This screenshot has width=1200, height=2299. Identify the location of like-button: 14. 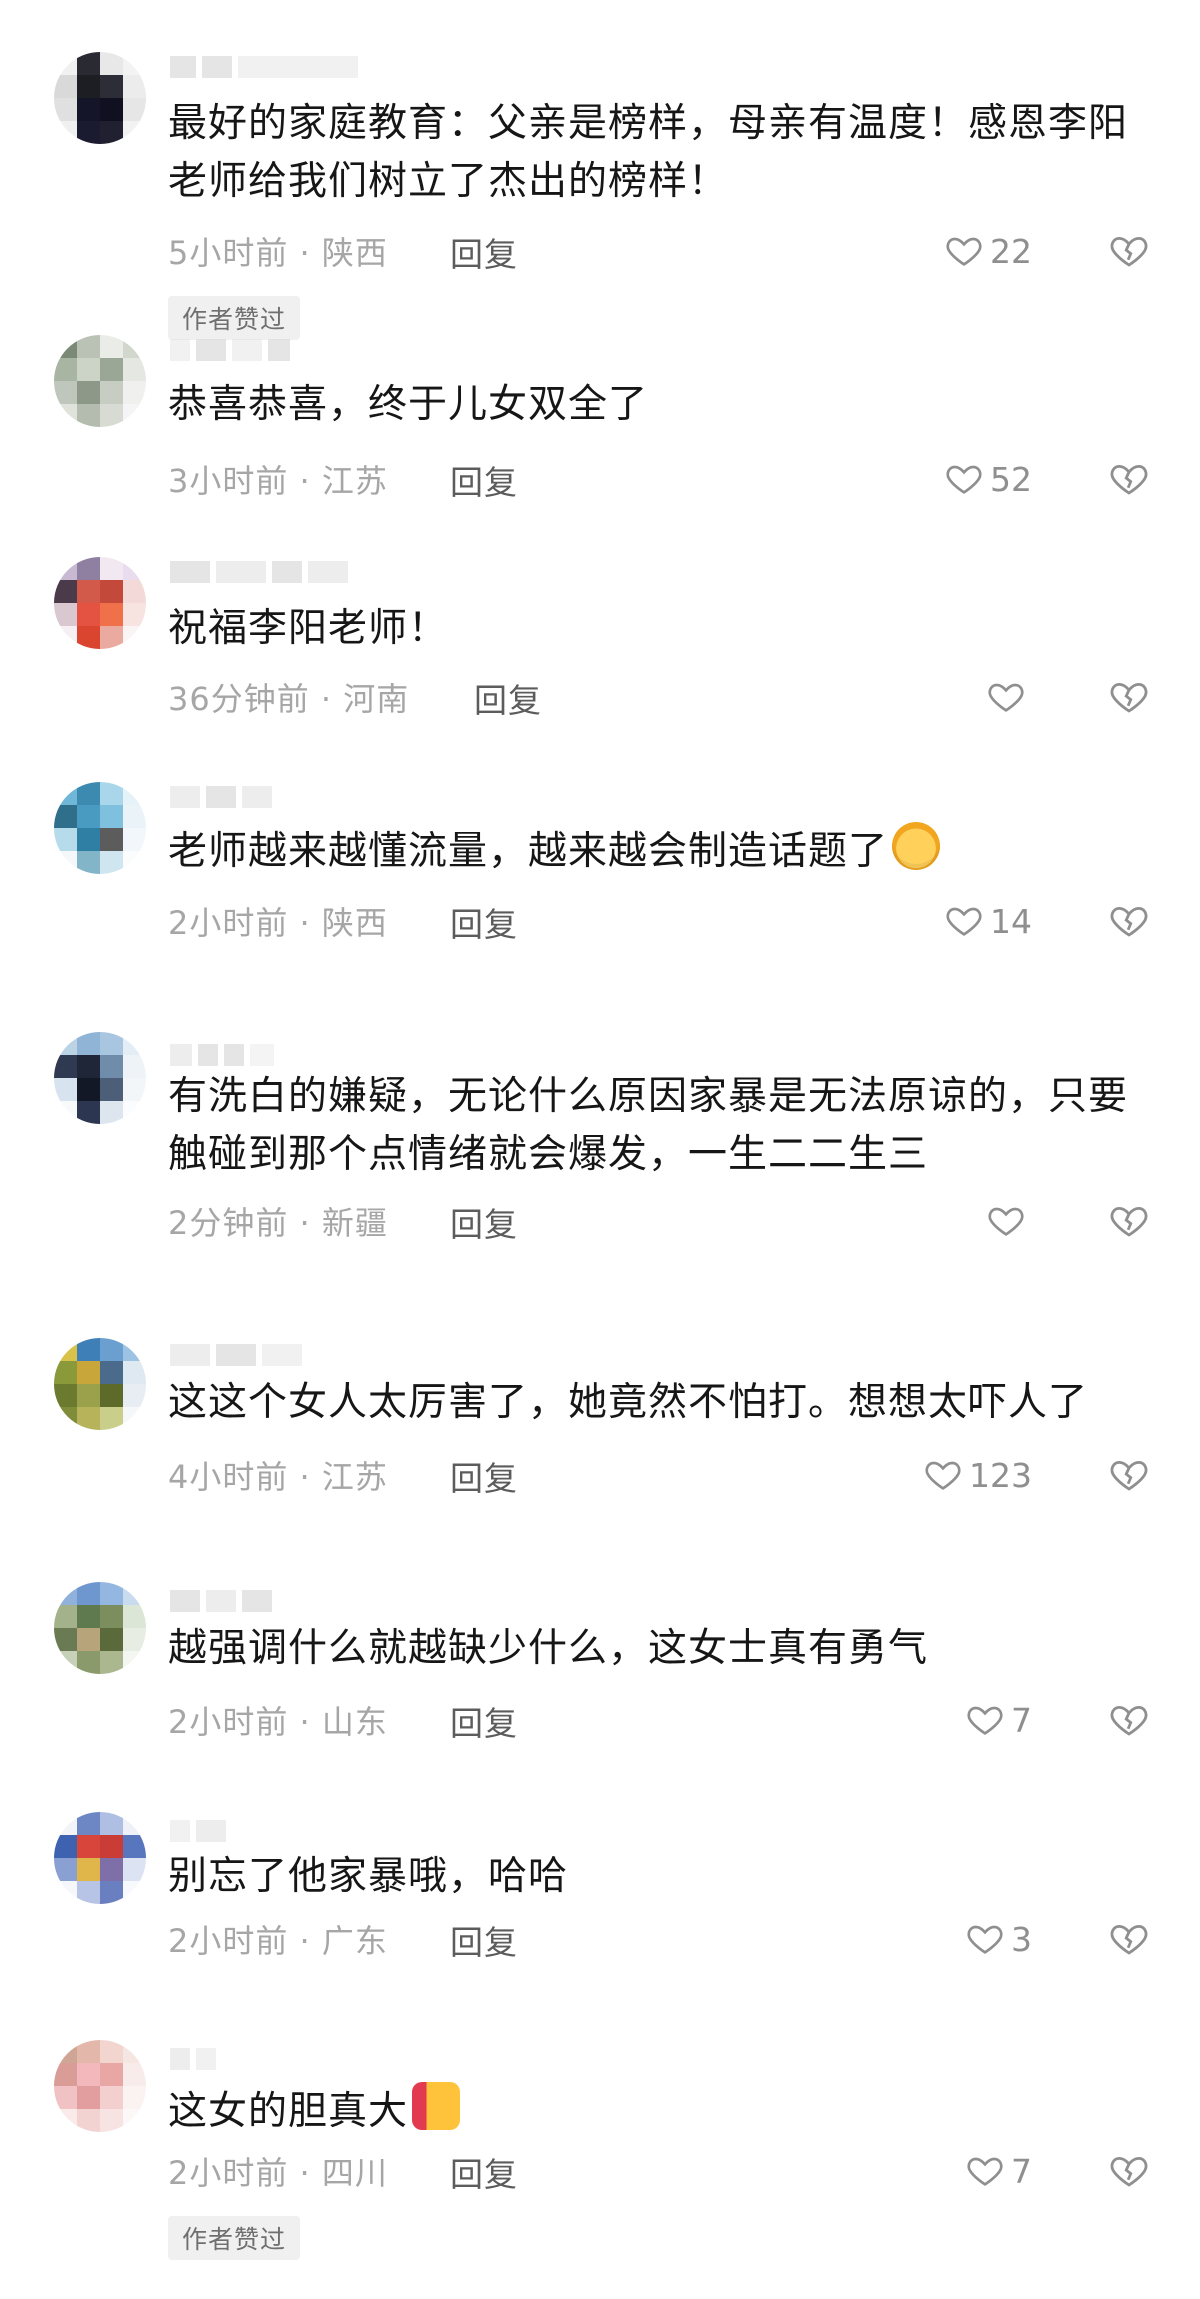
(988, 921).